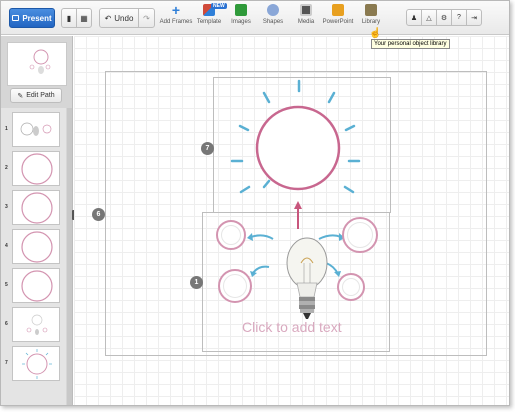 This screenshot has height=412, width=515. What do you see at coordinates (307, 278) in the screenshot?
I see `lightbulb-image` at bounding box center [307, 278].